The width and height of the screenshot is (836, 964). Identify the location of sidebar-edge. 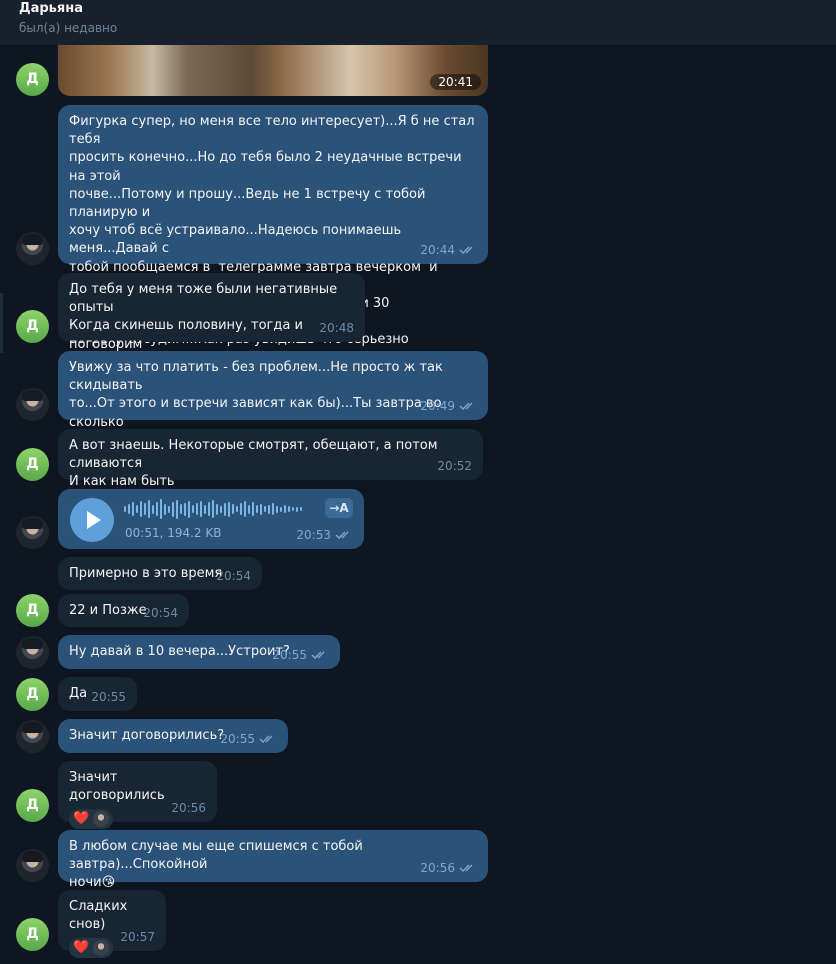
(1, 323).